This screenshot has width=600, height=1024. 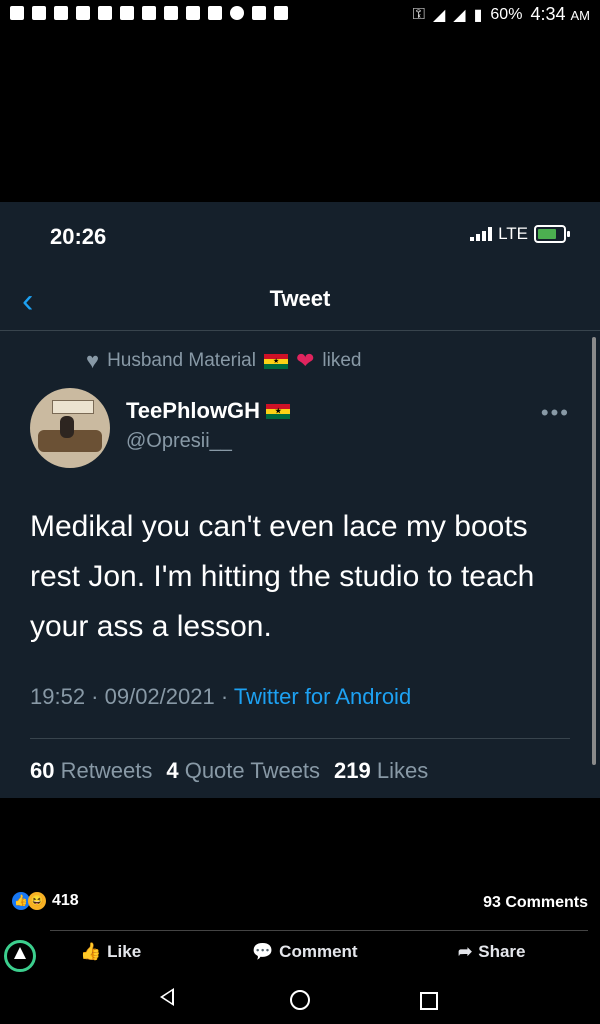 I want to click on speech-bubble-icon: 💬, so click(x=263, y=951).